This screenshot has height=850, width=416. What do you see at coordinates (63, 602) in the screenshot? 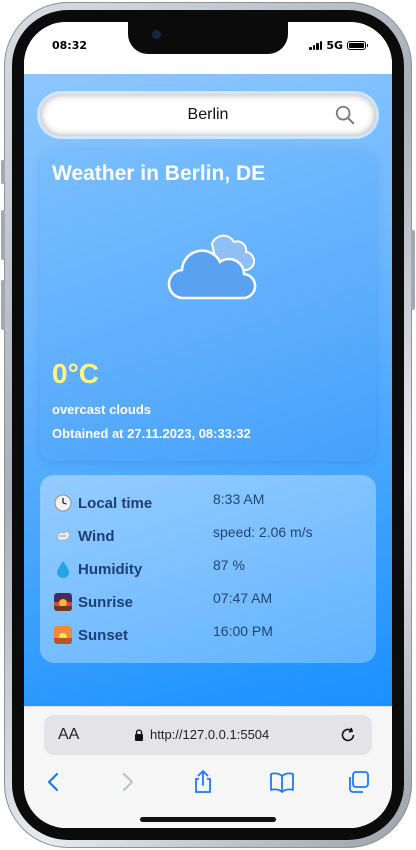
I see `sunrise-icon` at bounding box center [63, 602].